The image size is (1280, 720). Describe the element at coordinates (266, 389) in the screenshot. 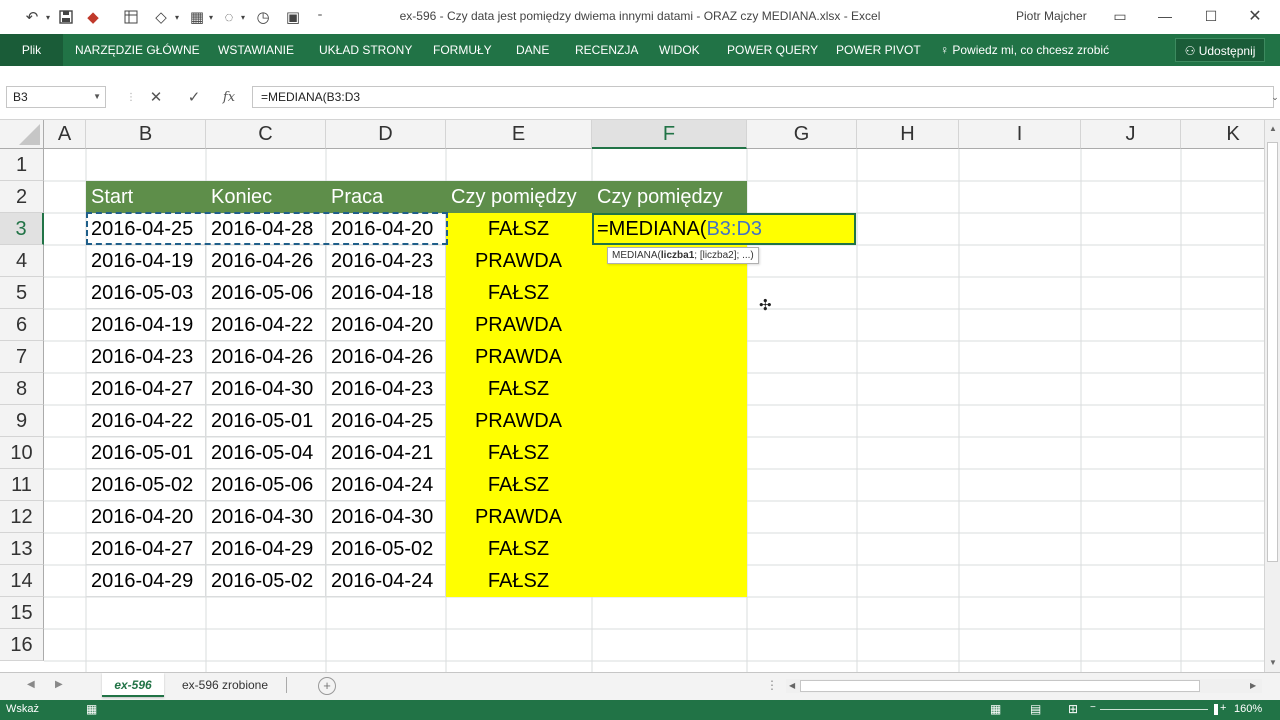

I see `cell-end: 2016-04-30` at that location.